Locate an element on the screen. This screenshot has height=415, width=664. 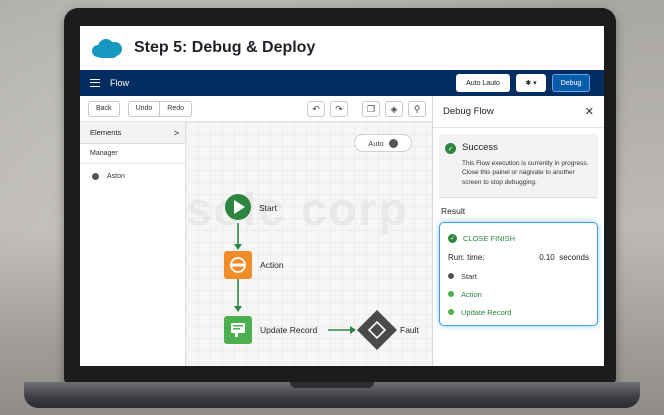
success-title: Success is located at coordinates (480, 147).